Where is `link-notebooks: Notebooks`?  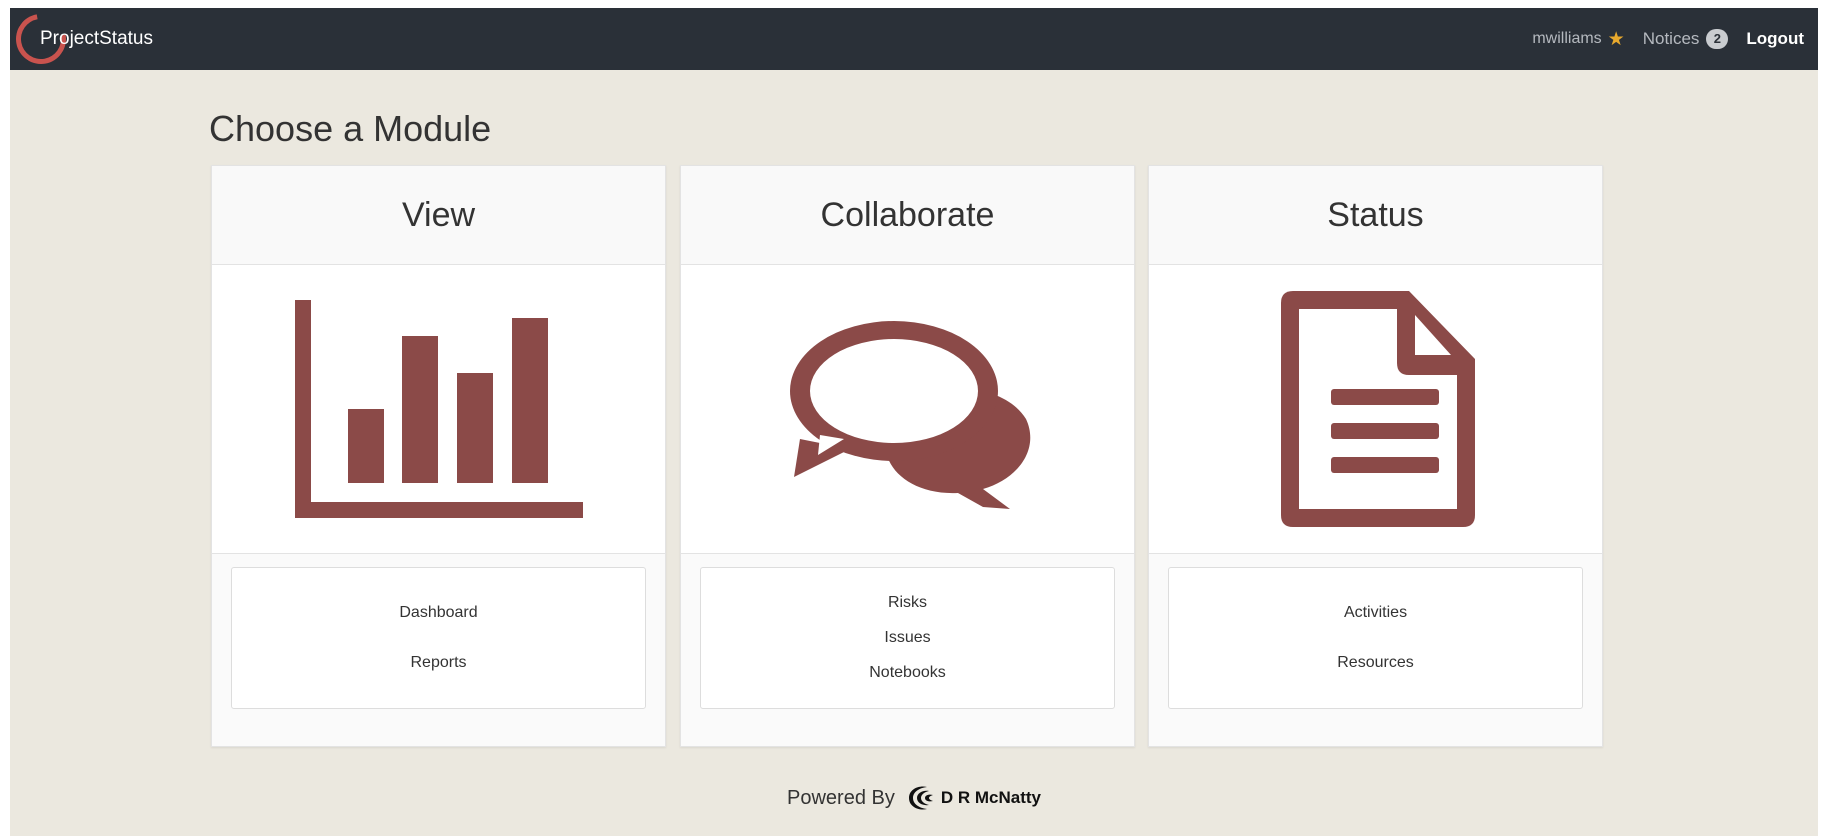
link-notebooks: Notebooks is located at coordinates (907, 673).